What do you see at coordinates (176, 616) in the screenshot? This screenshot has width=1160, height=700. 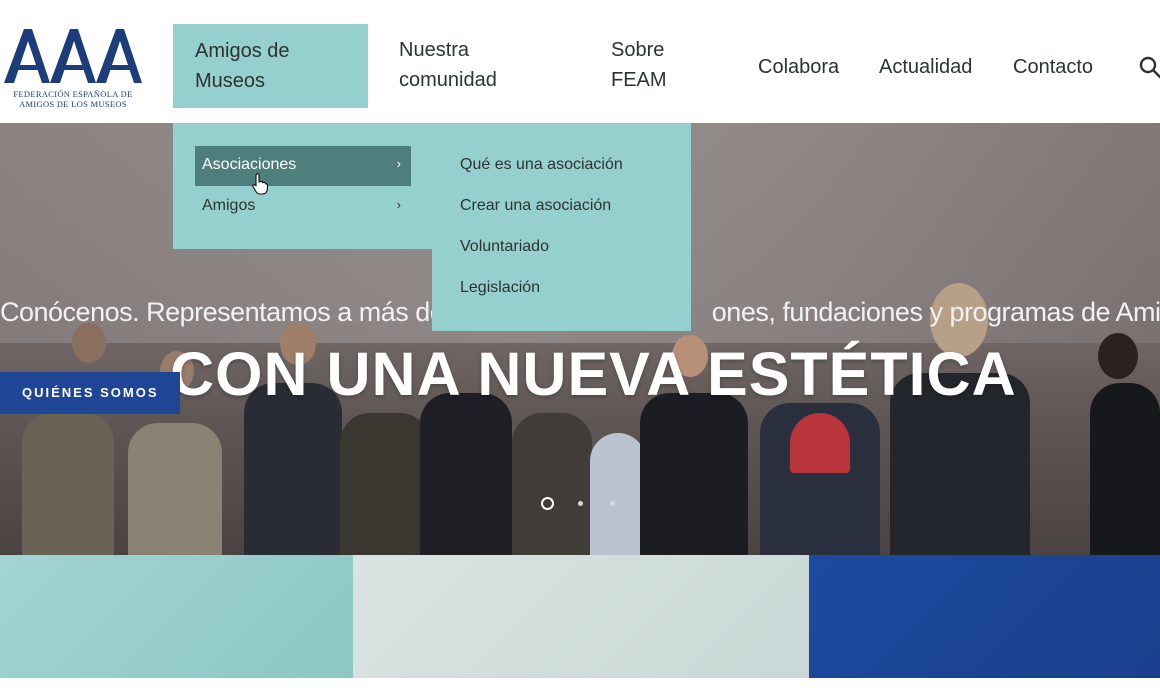 I see `feature-panel-teal` at bounding box center [176, 616].